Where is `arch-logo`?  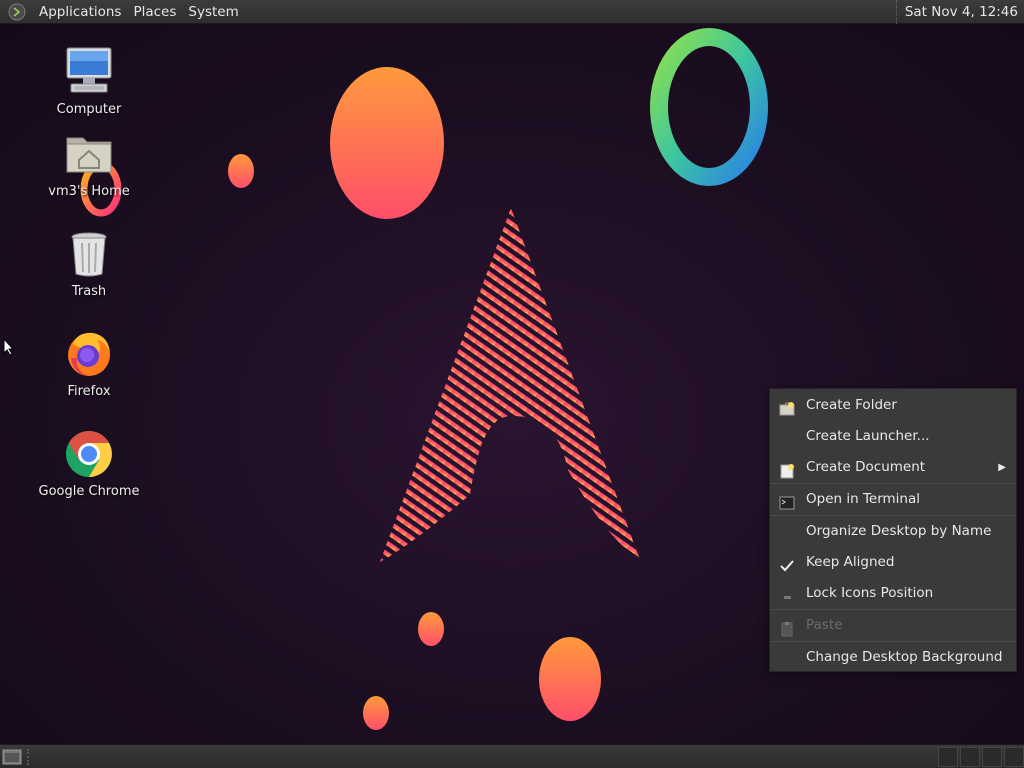
arch-logo is located at coordinates (510, 385).